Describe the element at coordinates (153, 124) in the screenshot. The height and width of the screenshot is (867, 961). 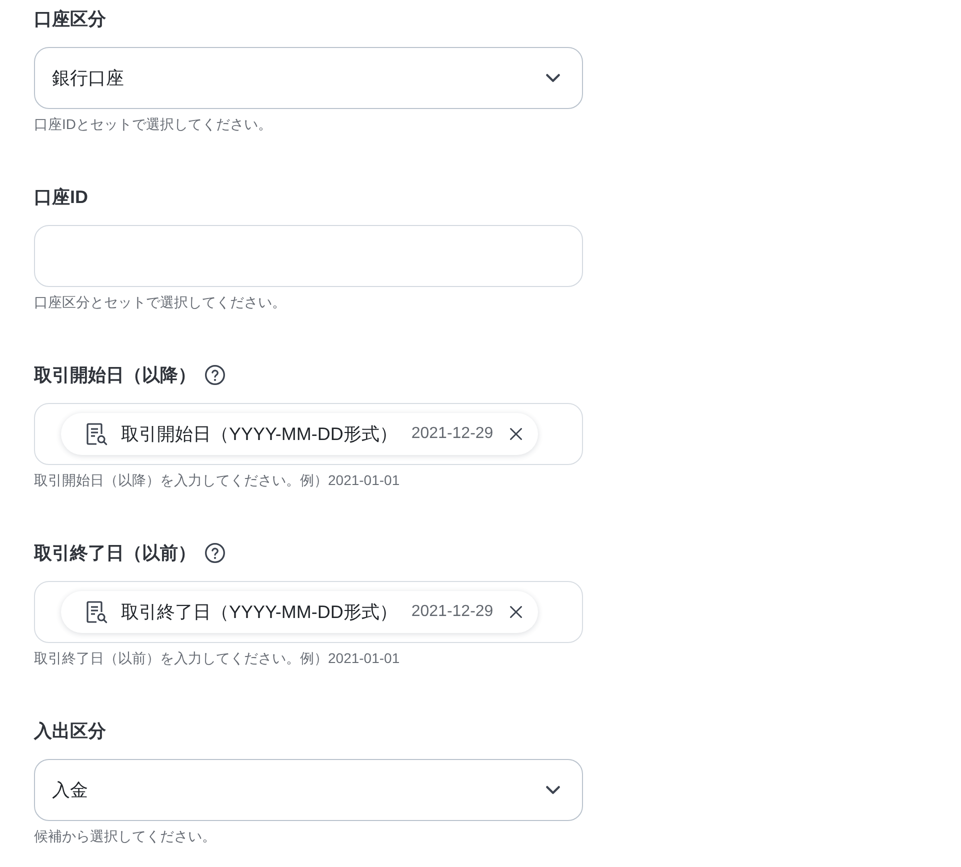
I see `hint-text: 口座IDとセットで選択してください。` at that location.